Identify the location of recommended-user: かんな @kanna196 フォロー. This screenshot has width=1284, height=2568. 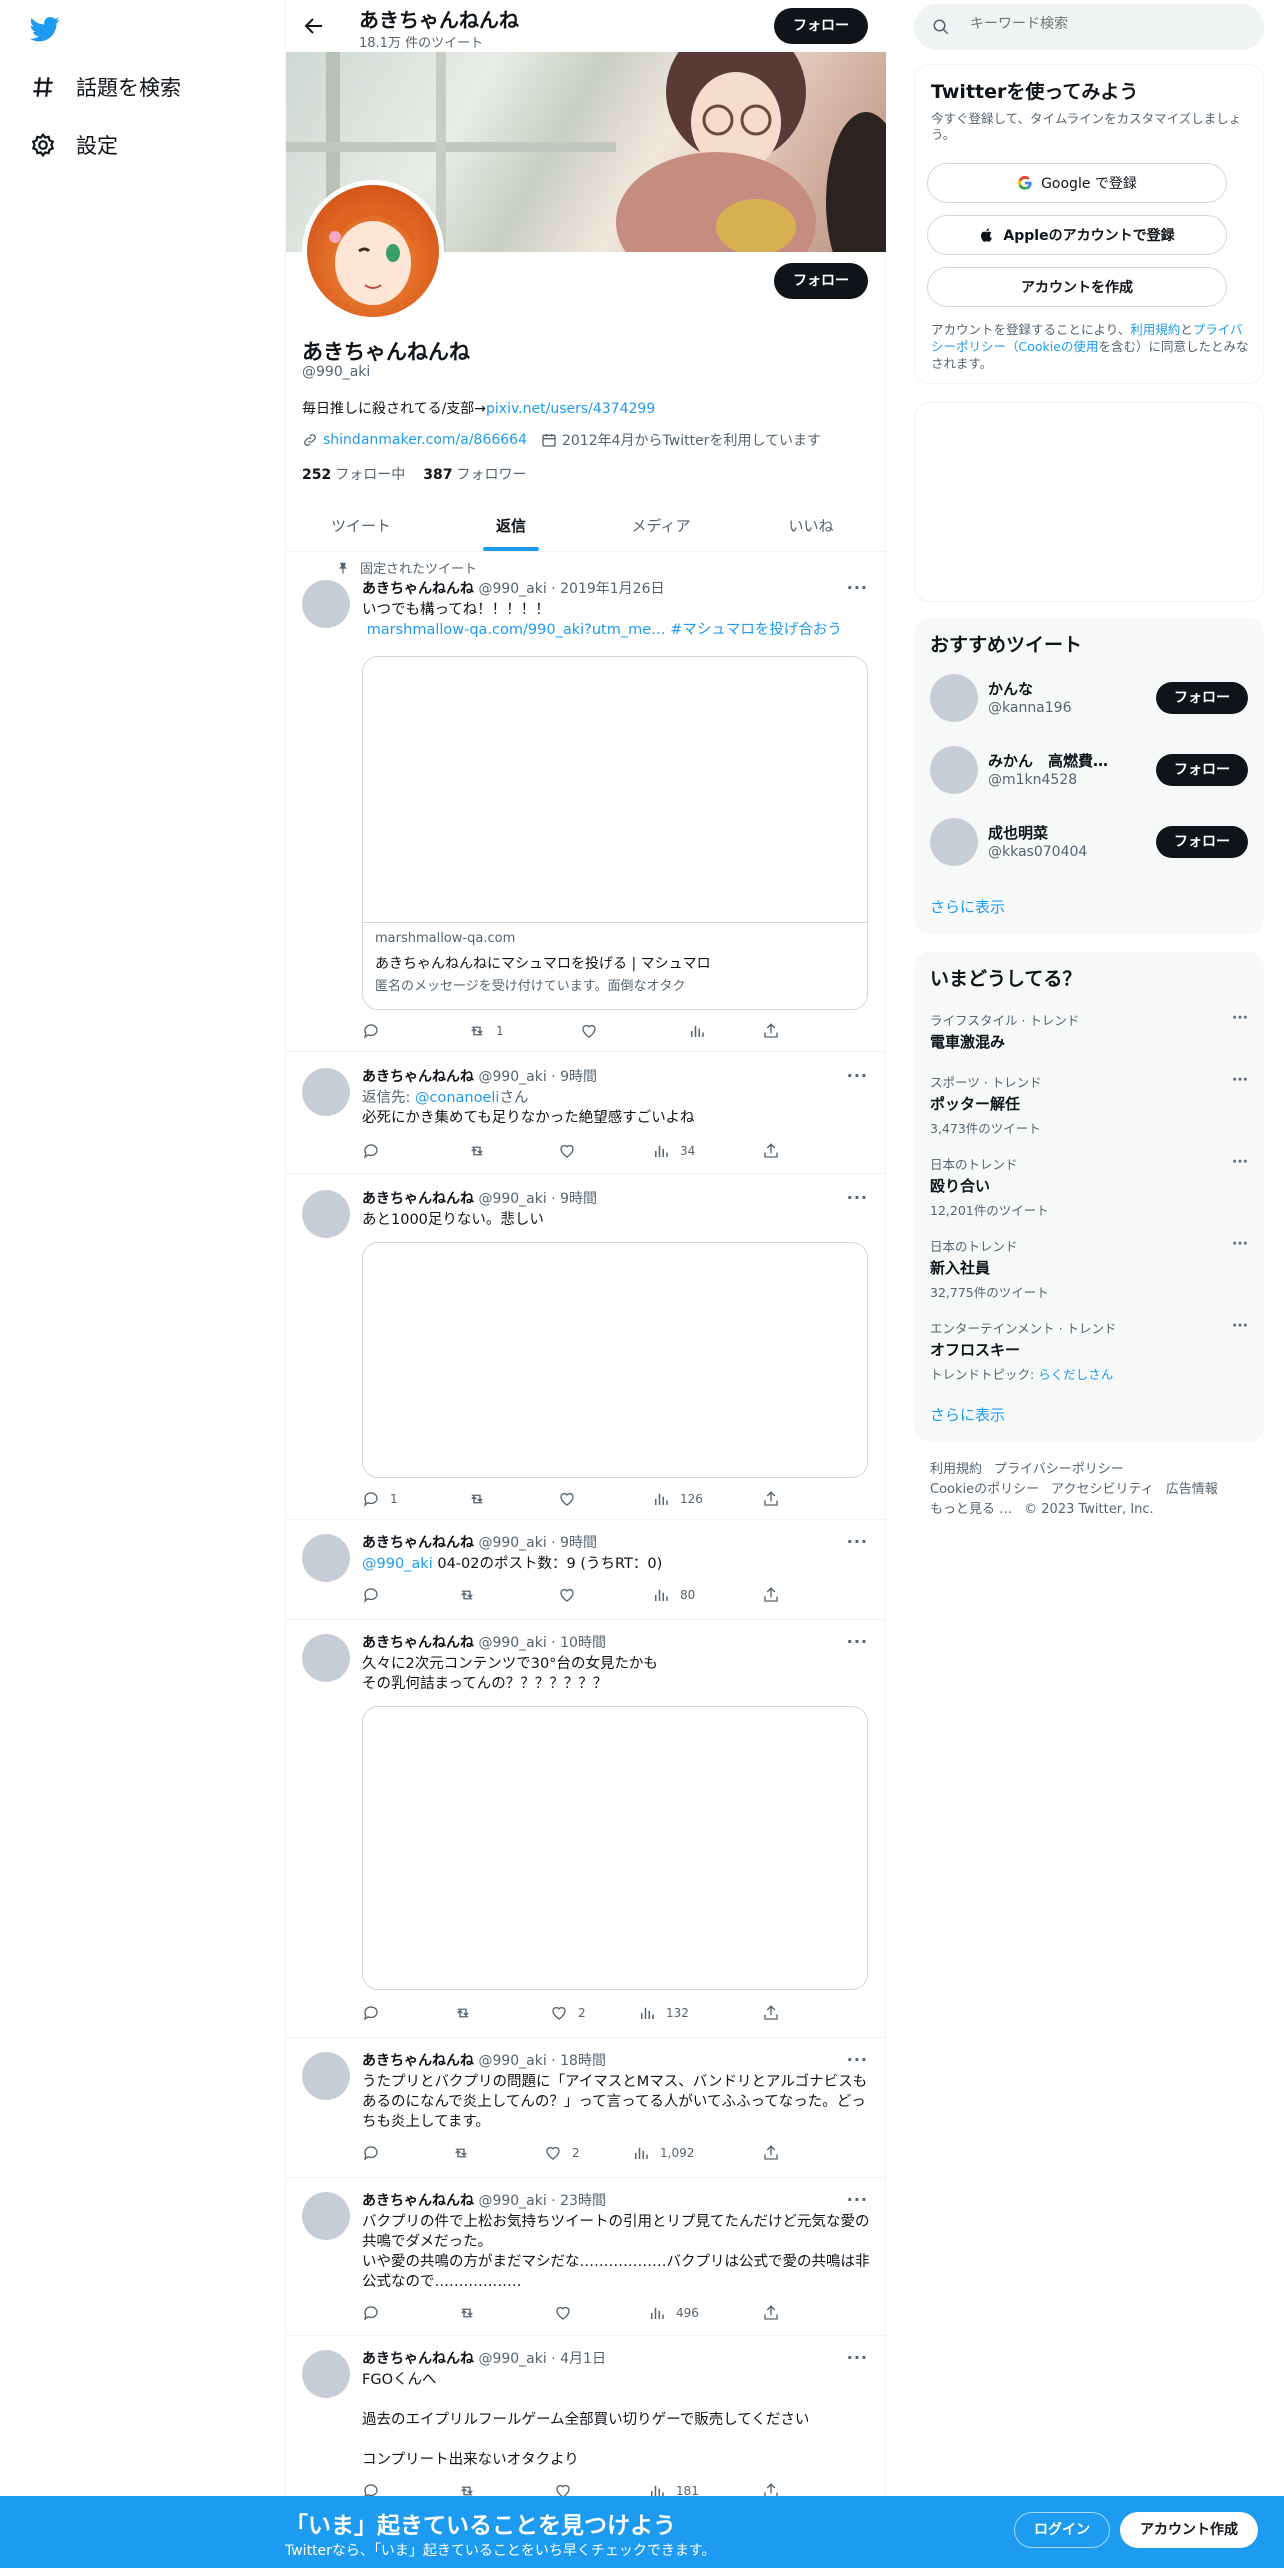
(1089, 698).